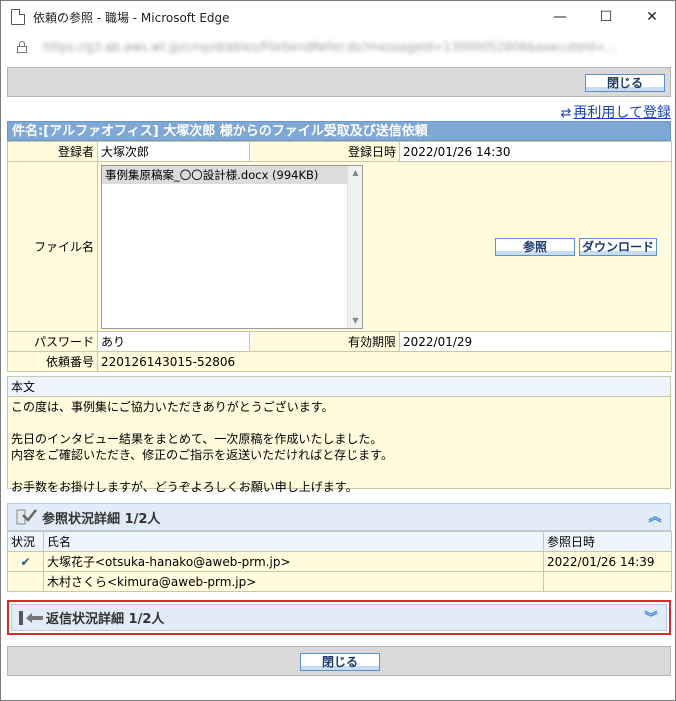  Describe the element at coordinates (607, 541) in the screenshot. I see `col-date-header: 参照日時` at that location.